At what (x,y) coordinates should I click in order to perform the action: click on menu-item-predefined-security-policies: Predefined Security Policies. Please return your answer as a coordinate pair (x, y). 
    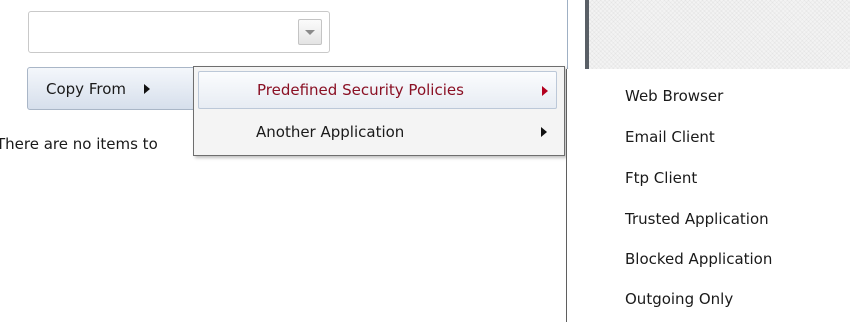
    Looking at the image, I should click on (377, 90).